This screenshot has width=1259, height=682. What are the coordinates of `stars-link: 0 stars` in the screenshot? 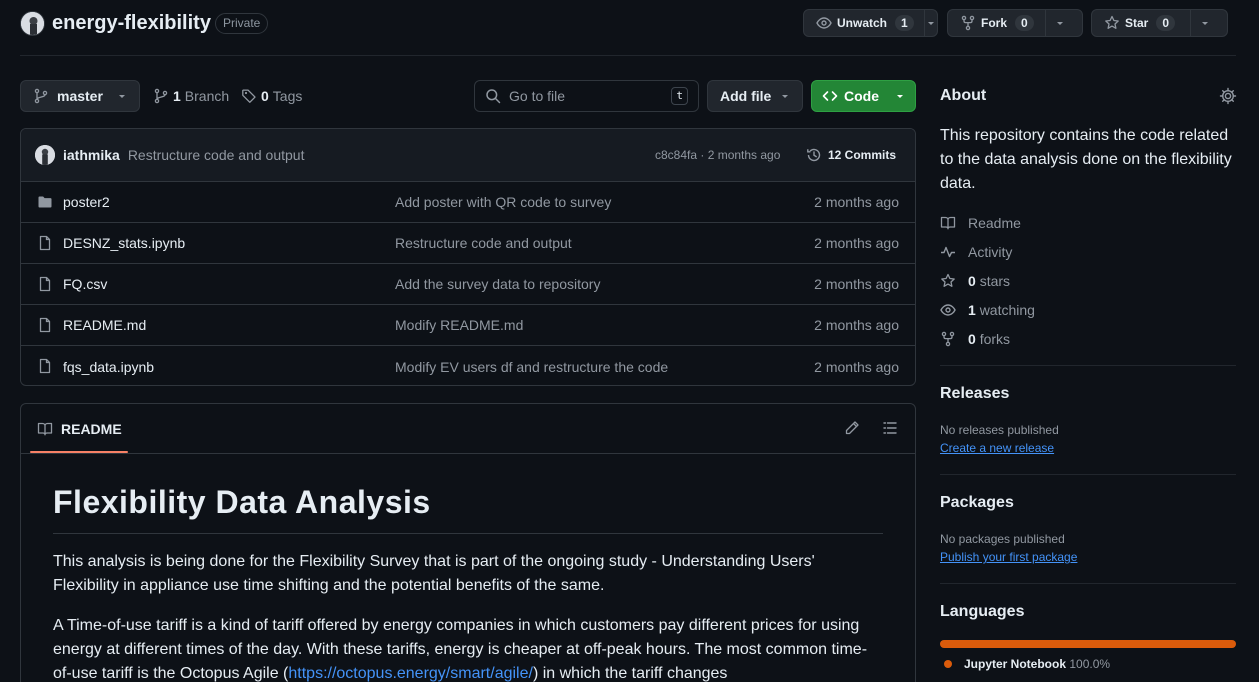 It's located at (975, 281).